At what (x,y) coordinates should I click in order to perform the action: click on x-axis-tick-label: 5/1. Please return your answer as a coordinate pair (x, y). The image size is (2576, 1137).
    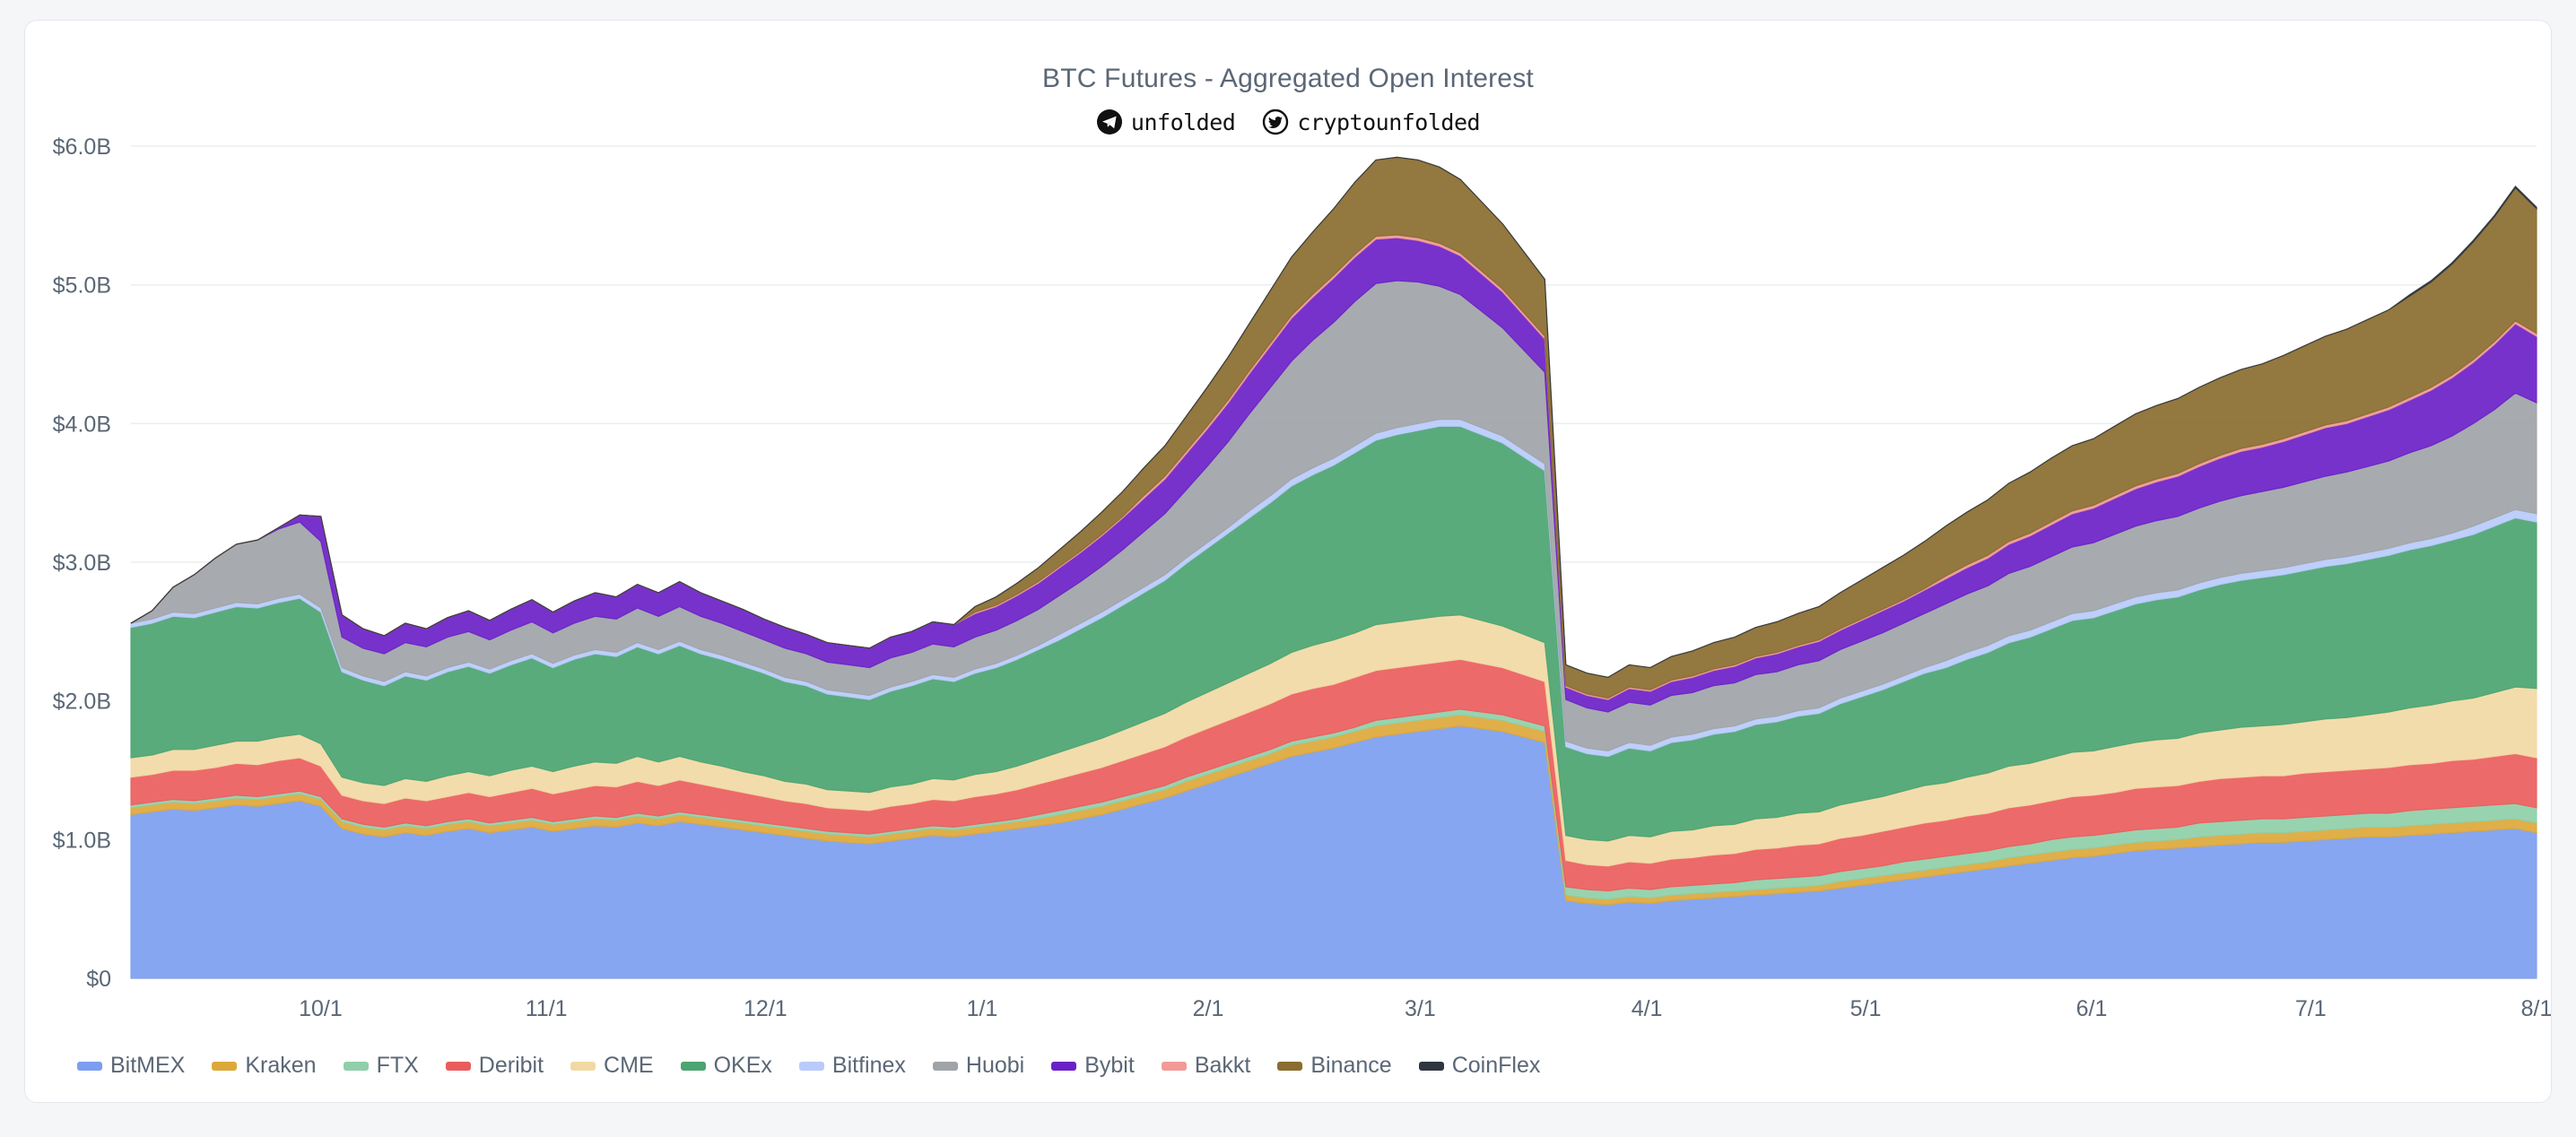
    Looking at the image, I should click on (1866, 1008).